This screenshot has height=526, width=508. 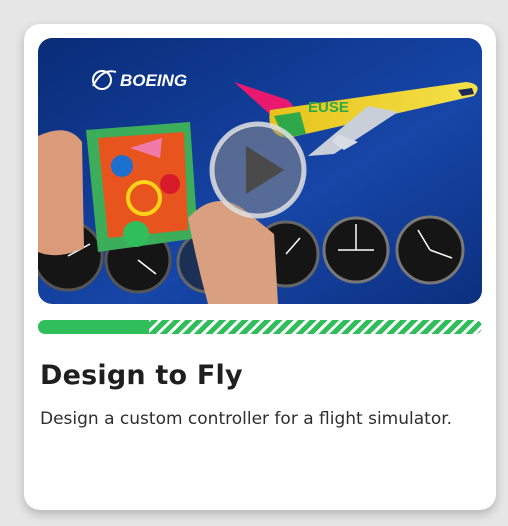 I want to click on play-button, so click(x=258, y=170).